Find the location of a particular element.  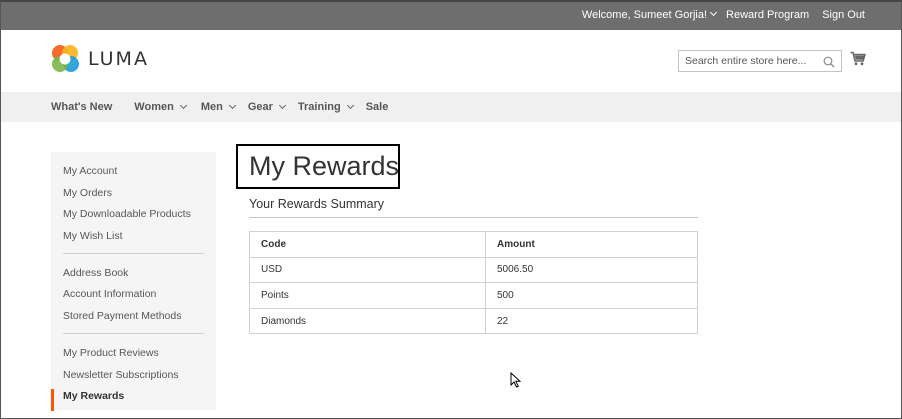

cell-amount: 5006.50 is located at coordinates (591, 270).